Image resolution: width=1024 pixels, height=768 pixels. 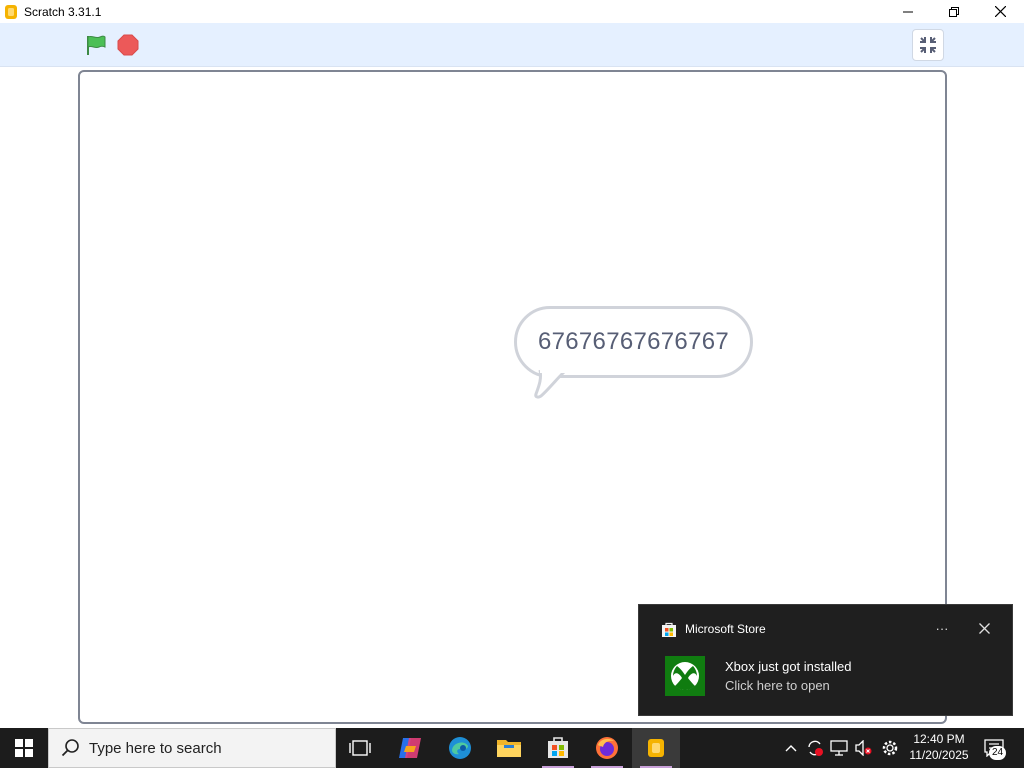 I want to click on stop-sign-icon, so click(x=128, y=45).